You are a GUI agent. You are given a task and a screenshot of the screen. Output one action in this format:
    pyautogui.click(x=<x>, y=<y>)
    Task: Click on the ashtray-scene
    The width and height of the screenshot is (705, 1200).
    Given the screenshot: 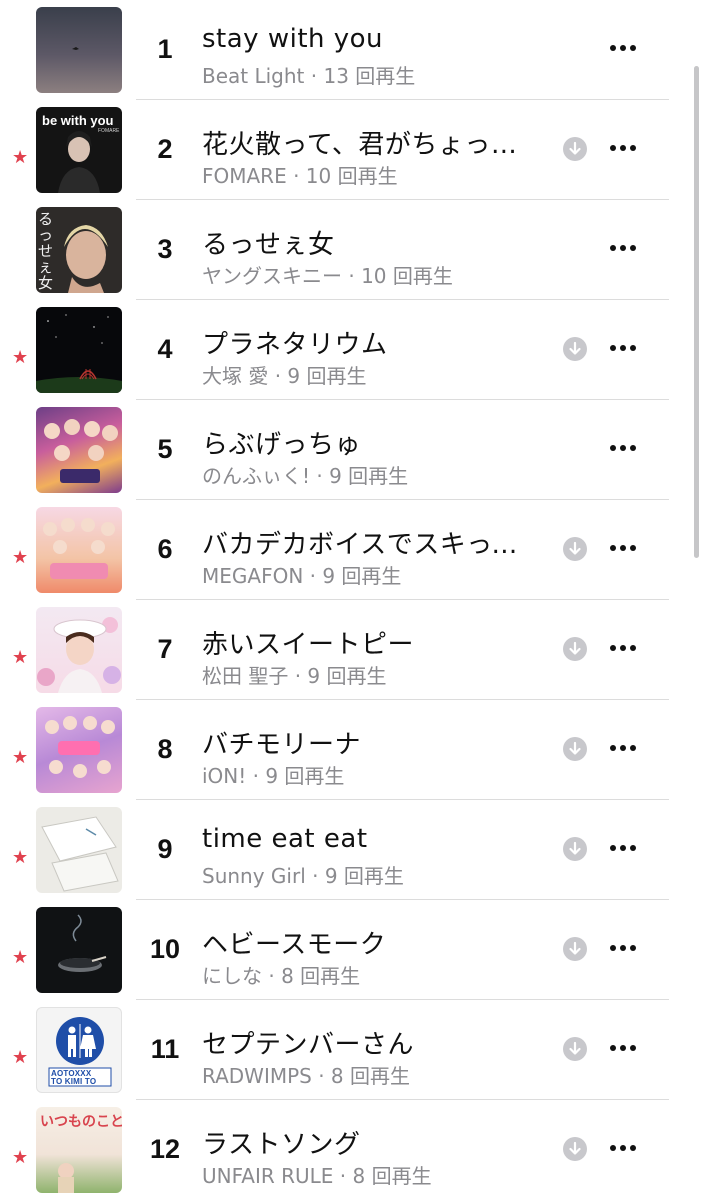 What is the action you would take?
    pyautogui.click(x=82, y=943)
    